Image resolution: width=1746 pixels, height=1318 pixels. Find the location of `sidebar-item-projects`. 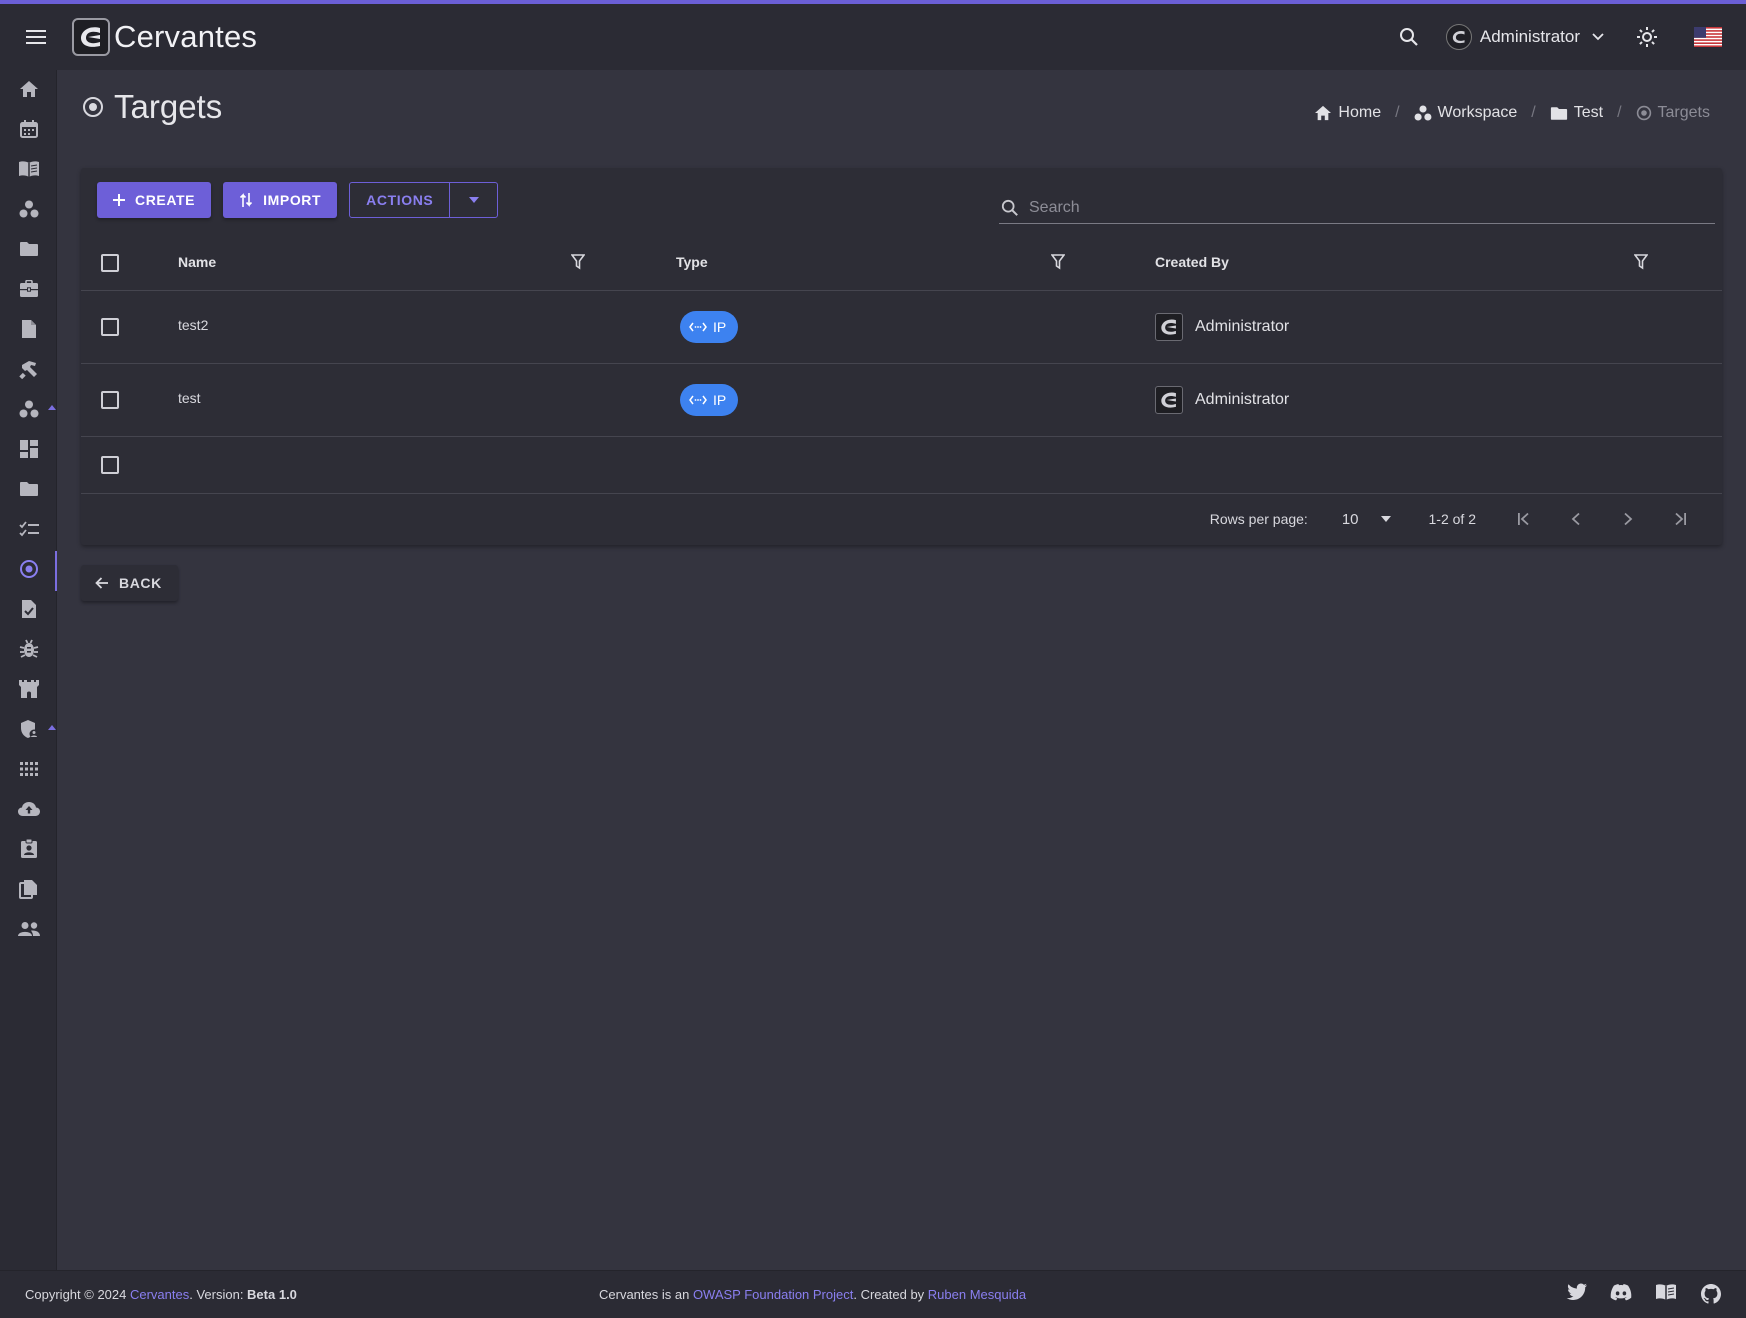

sidebar-item-projects is located at coordinates (28, 249).